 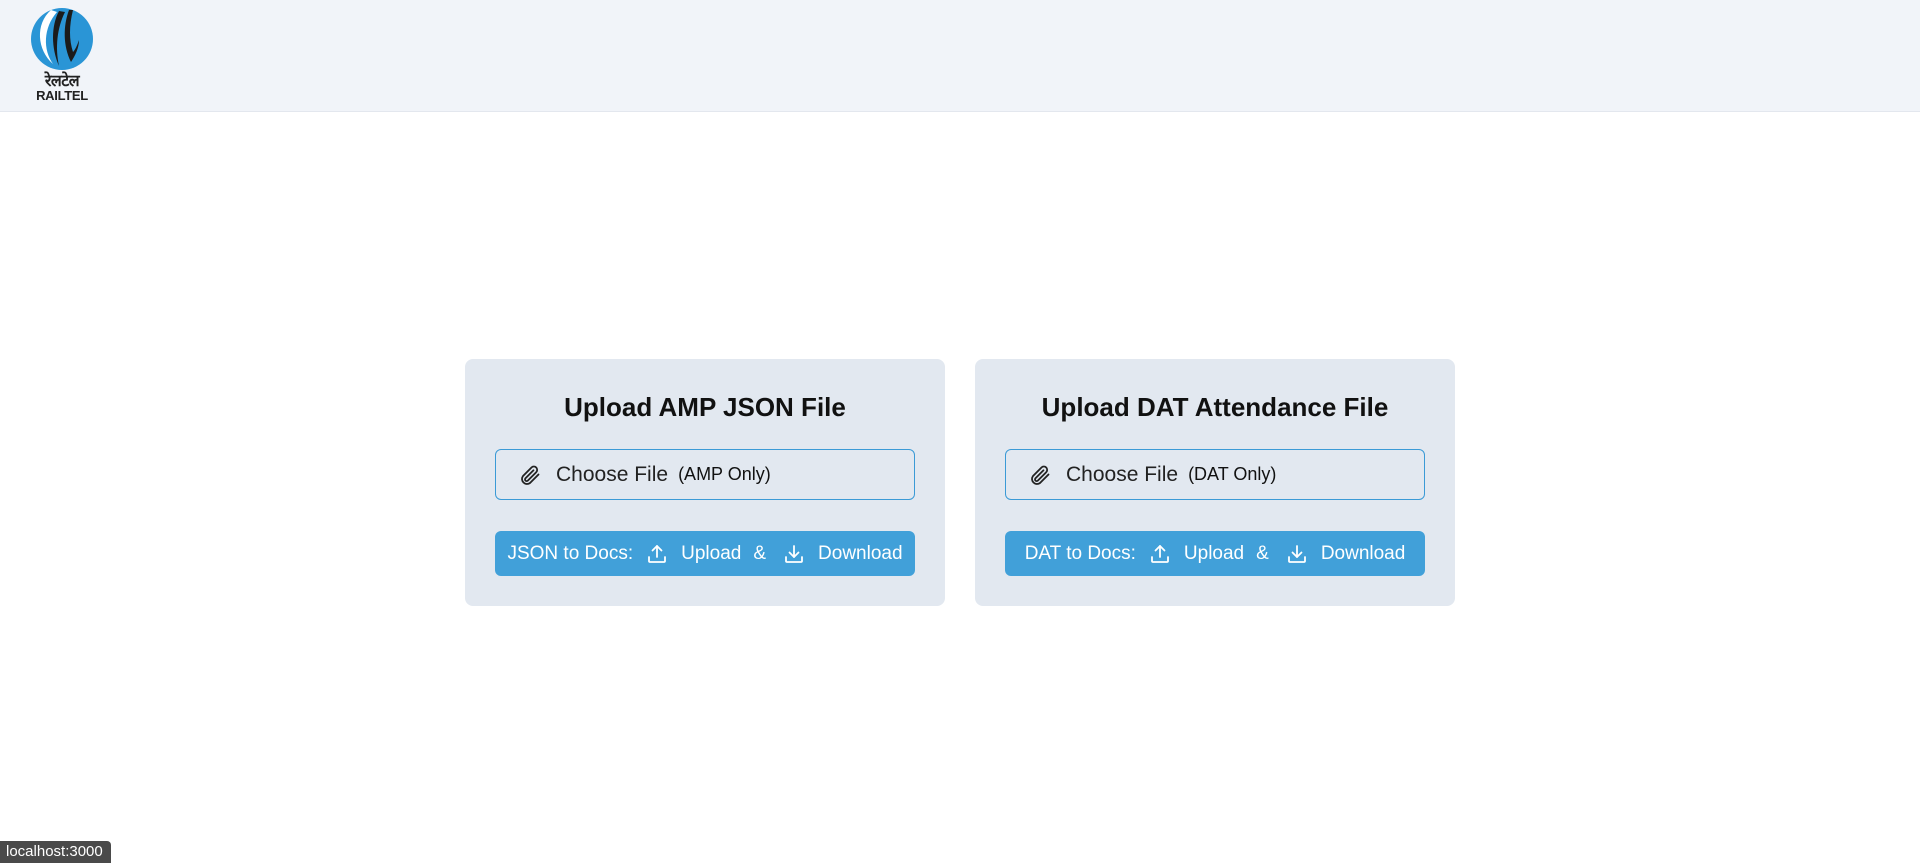 What do you see at coordinates (570, 553) in the screenshot?
I see `json-to-docs-prefix: JSON to Docs:` at bounding box center [570, 553].